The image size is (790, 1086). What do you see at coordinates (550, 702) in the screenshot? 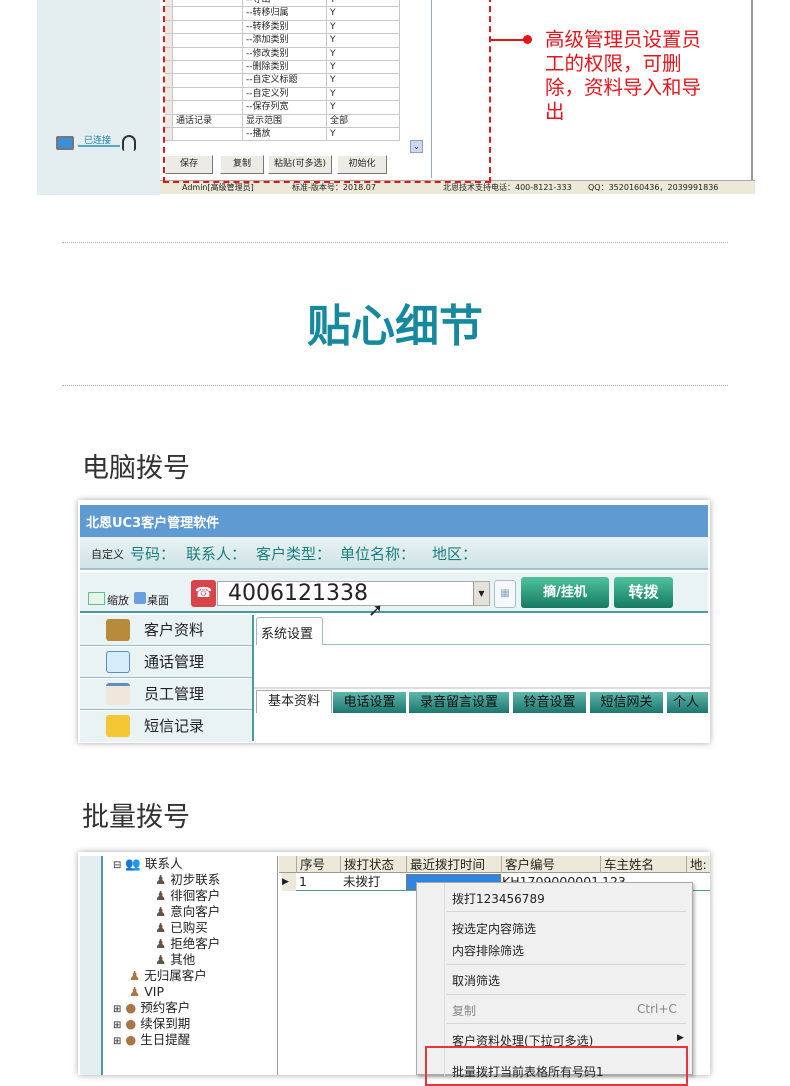
I see `subtab-ringtone: 铃音设置` at bounding box center [550, 702].